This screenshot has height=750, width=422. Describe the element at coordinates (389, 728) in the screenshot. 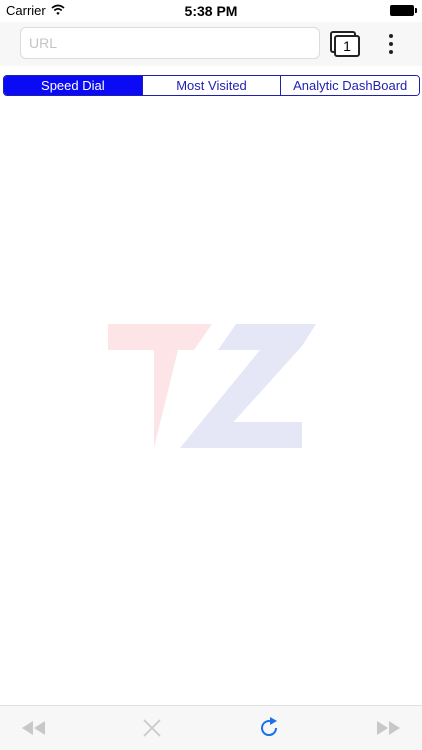

I see `fast-forward-icon` at that location.